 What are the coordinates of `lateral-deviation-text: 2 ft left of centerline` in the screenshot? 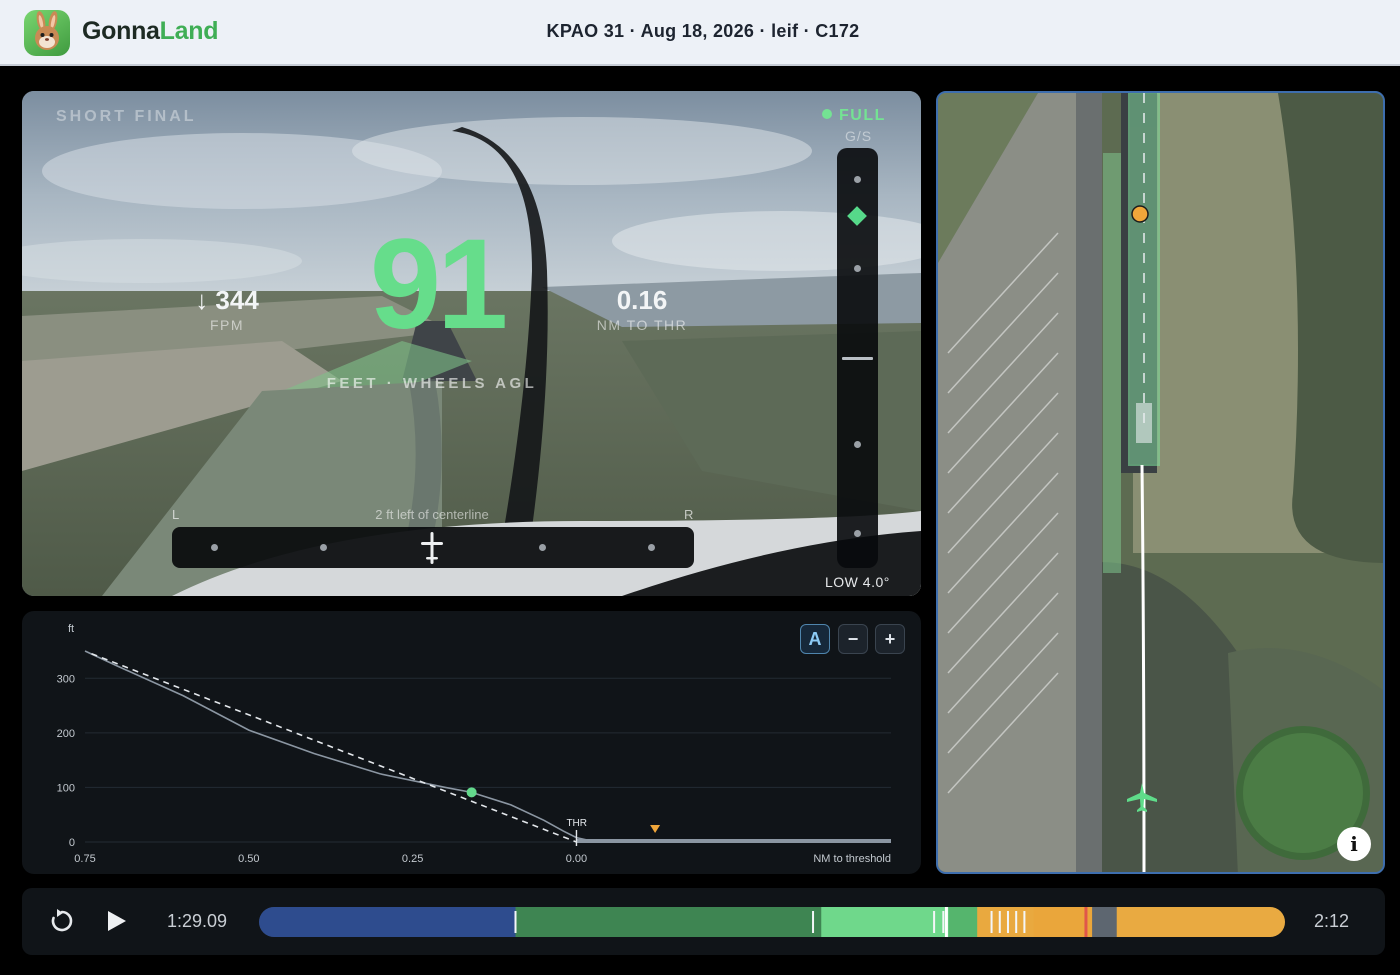 It's located at (432, 514).